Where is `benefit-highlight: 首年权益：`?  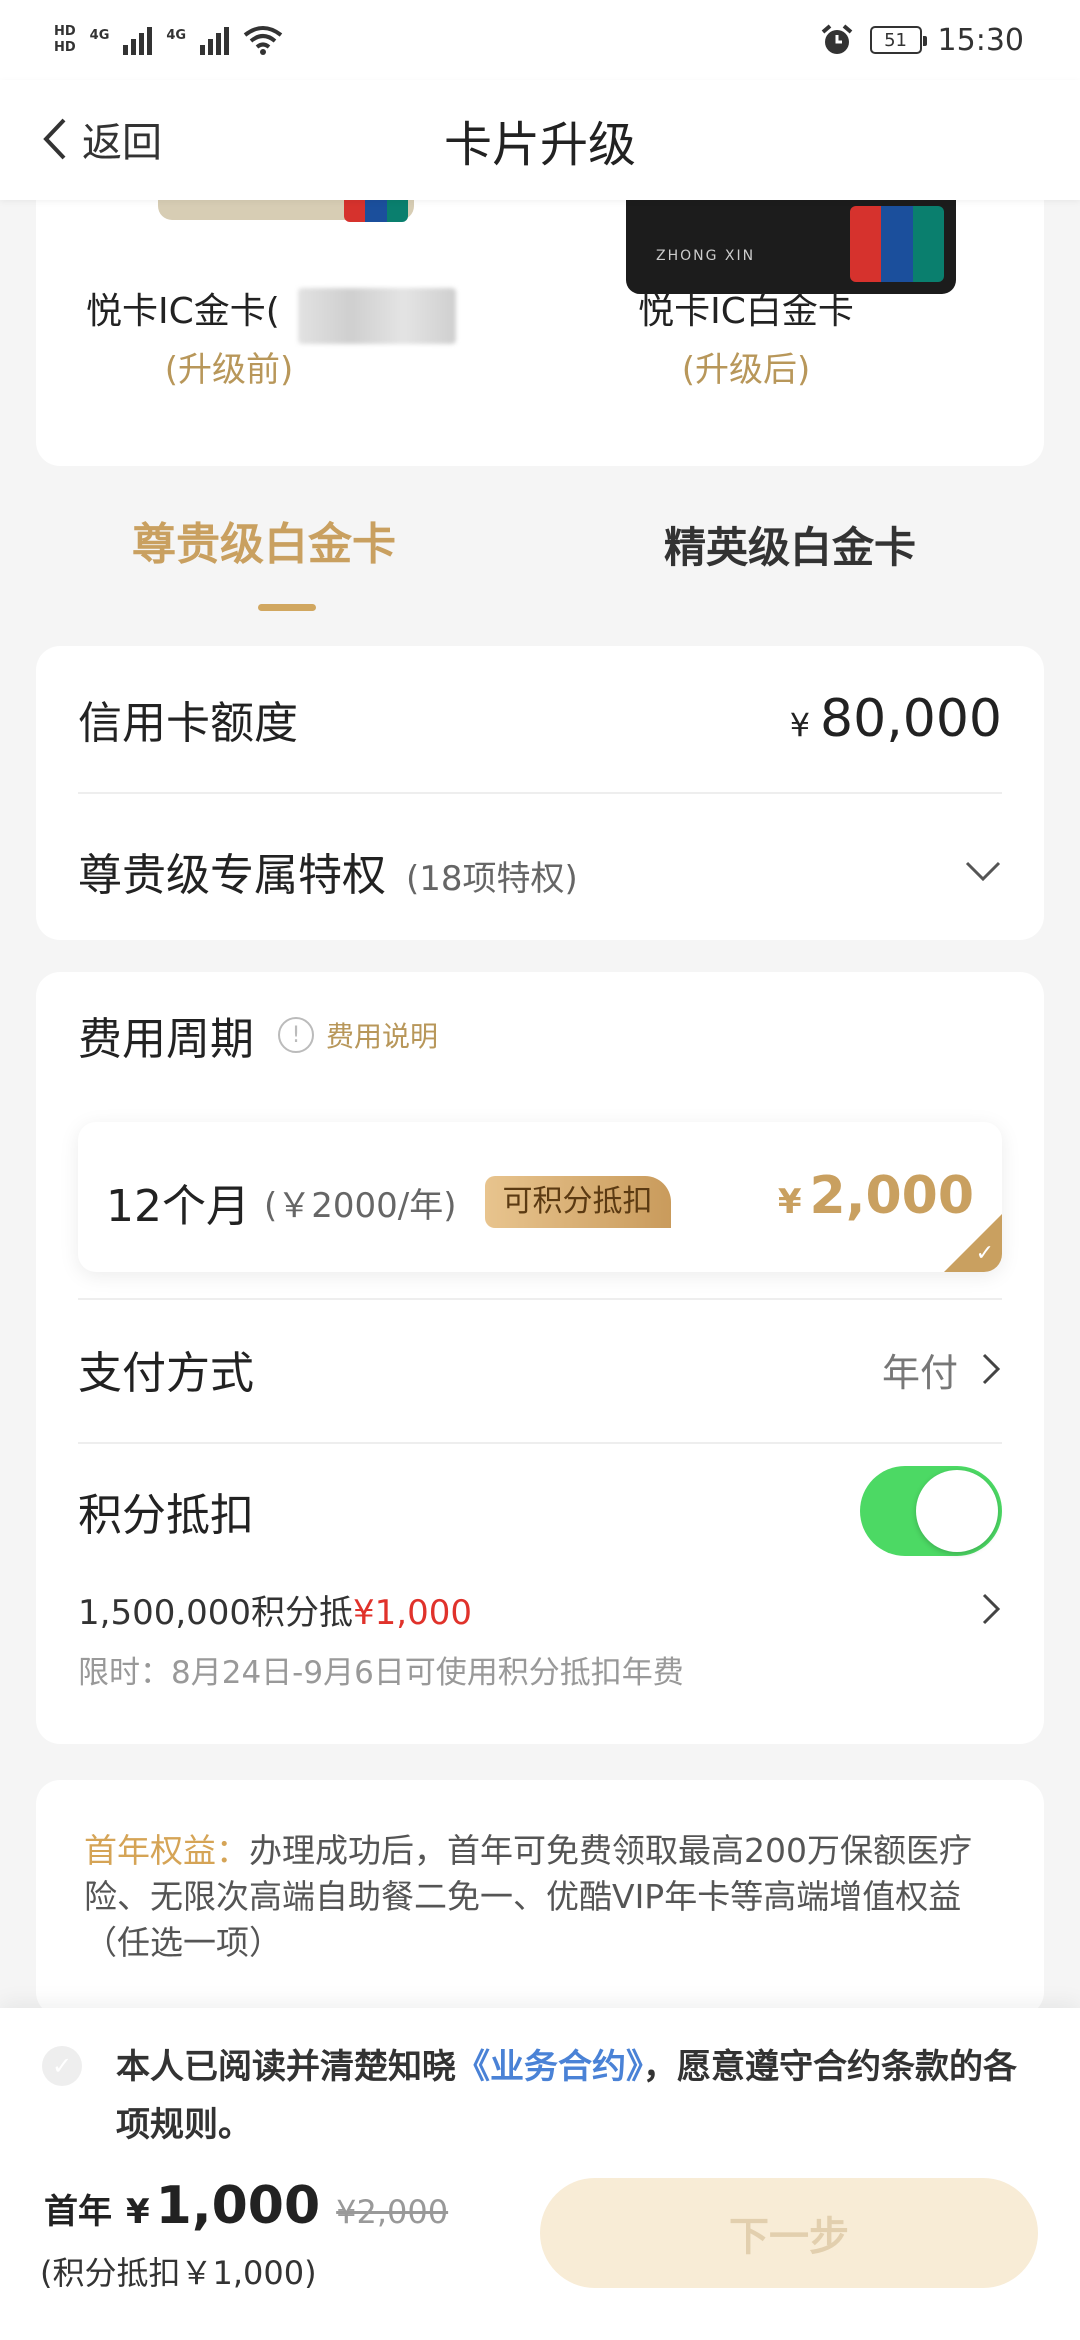 benefit-highlight: 首年权益： is located at coordinates (166, 1850).